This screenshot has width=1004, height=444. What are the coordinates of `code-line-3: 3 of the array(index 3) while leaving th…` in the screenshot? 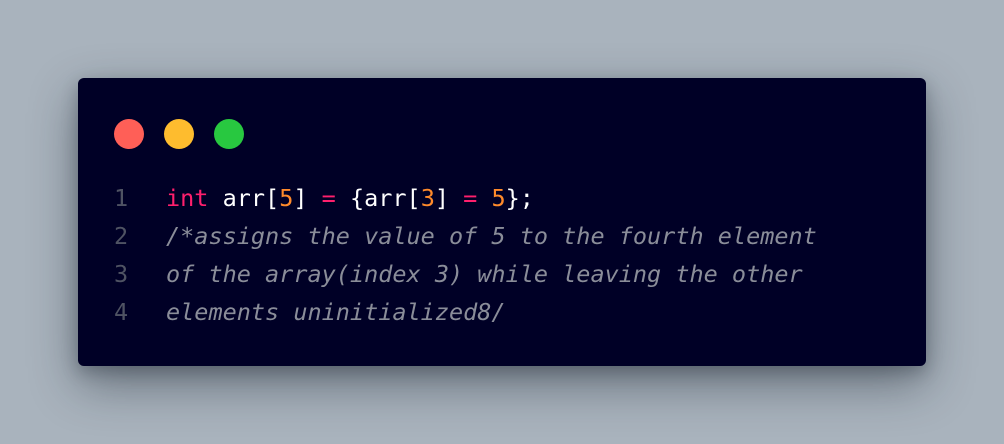 It's located at (465, 274).